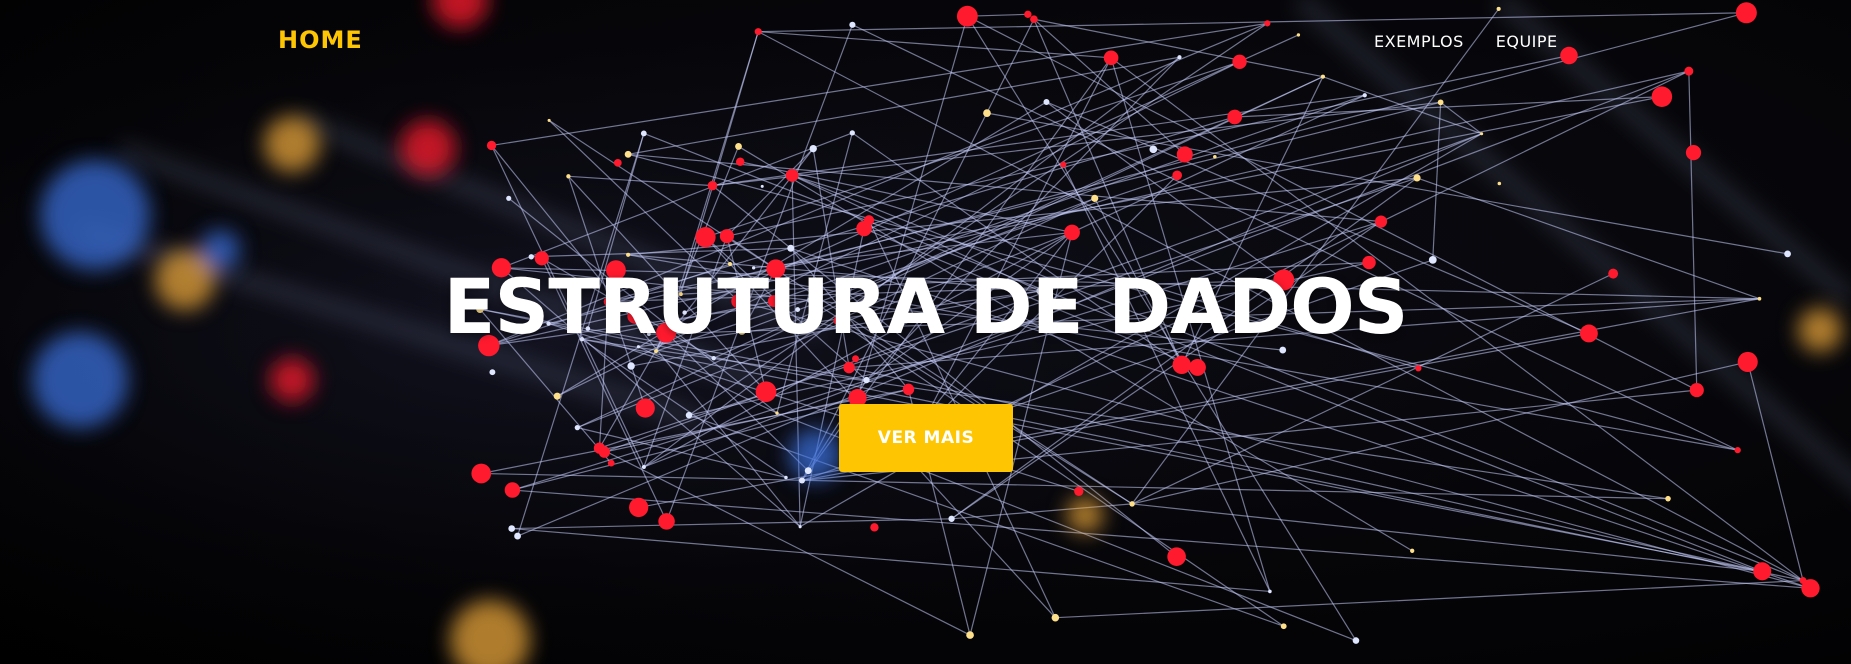 This screenshot has height=664, width=1851. Describe the element at coordinates (1527, 41) in the screenshot. I see `nav-item-equipe: EQUIPE` at that location.